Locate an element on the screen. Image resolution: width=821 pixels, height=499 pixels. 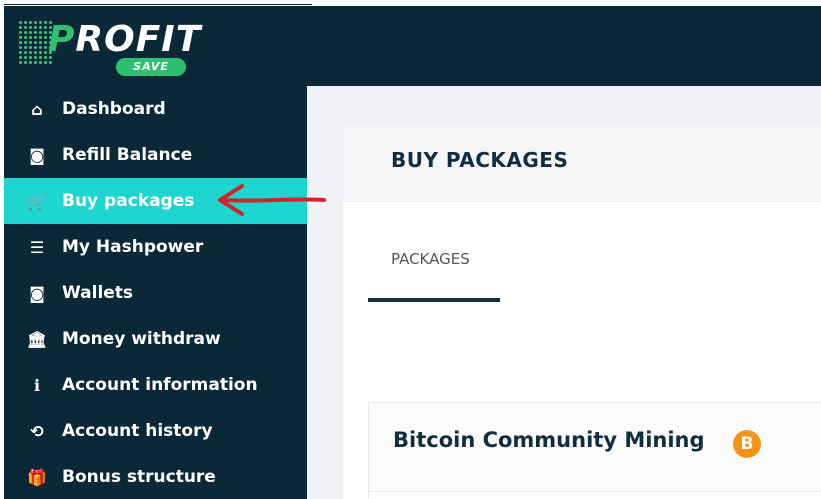
sidebar-item-label: Bonus structure is located at coordinates (139, 477).